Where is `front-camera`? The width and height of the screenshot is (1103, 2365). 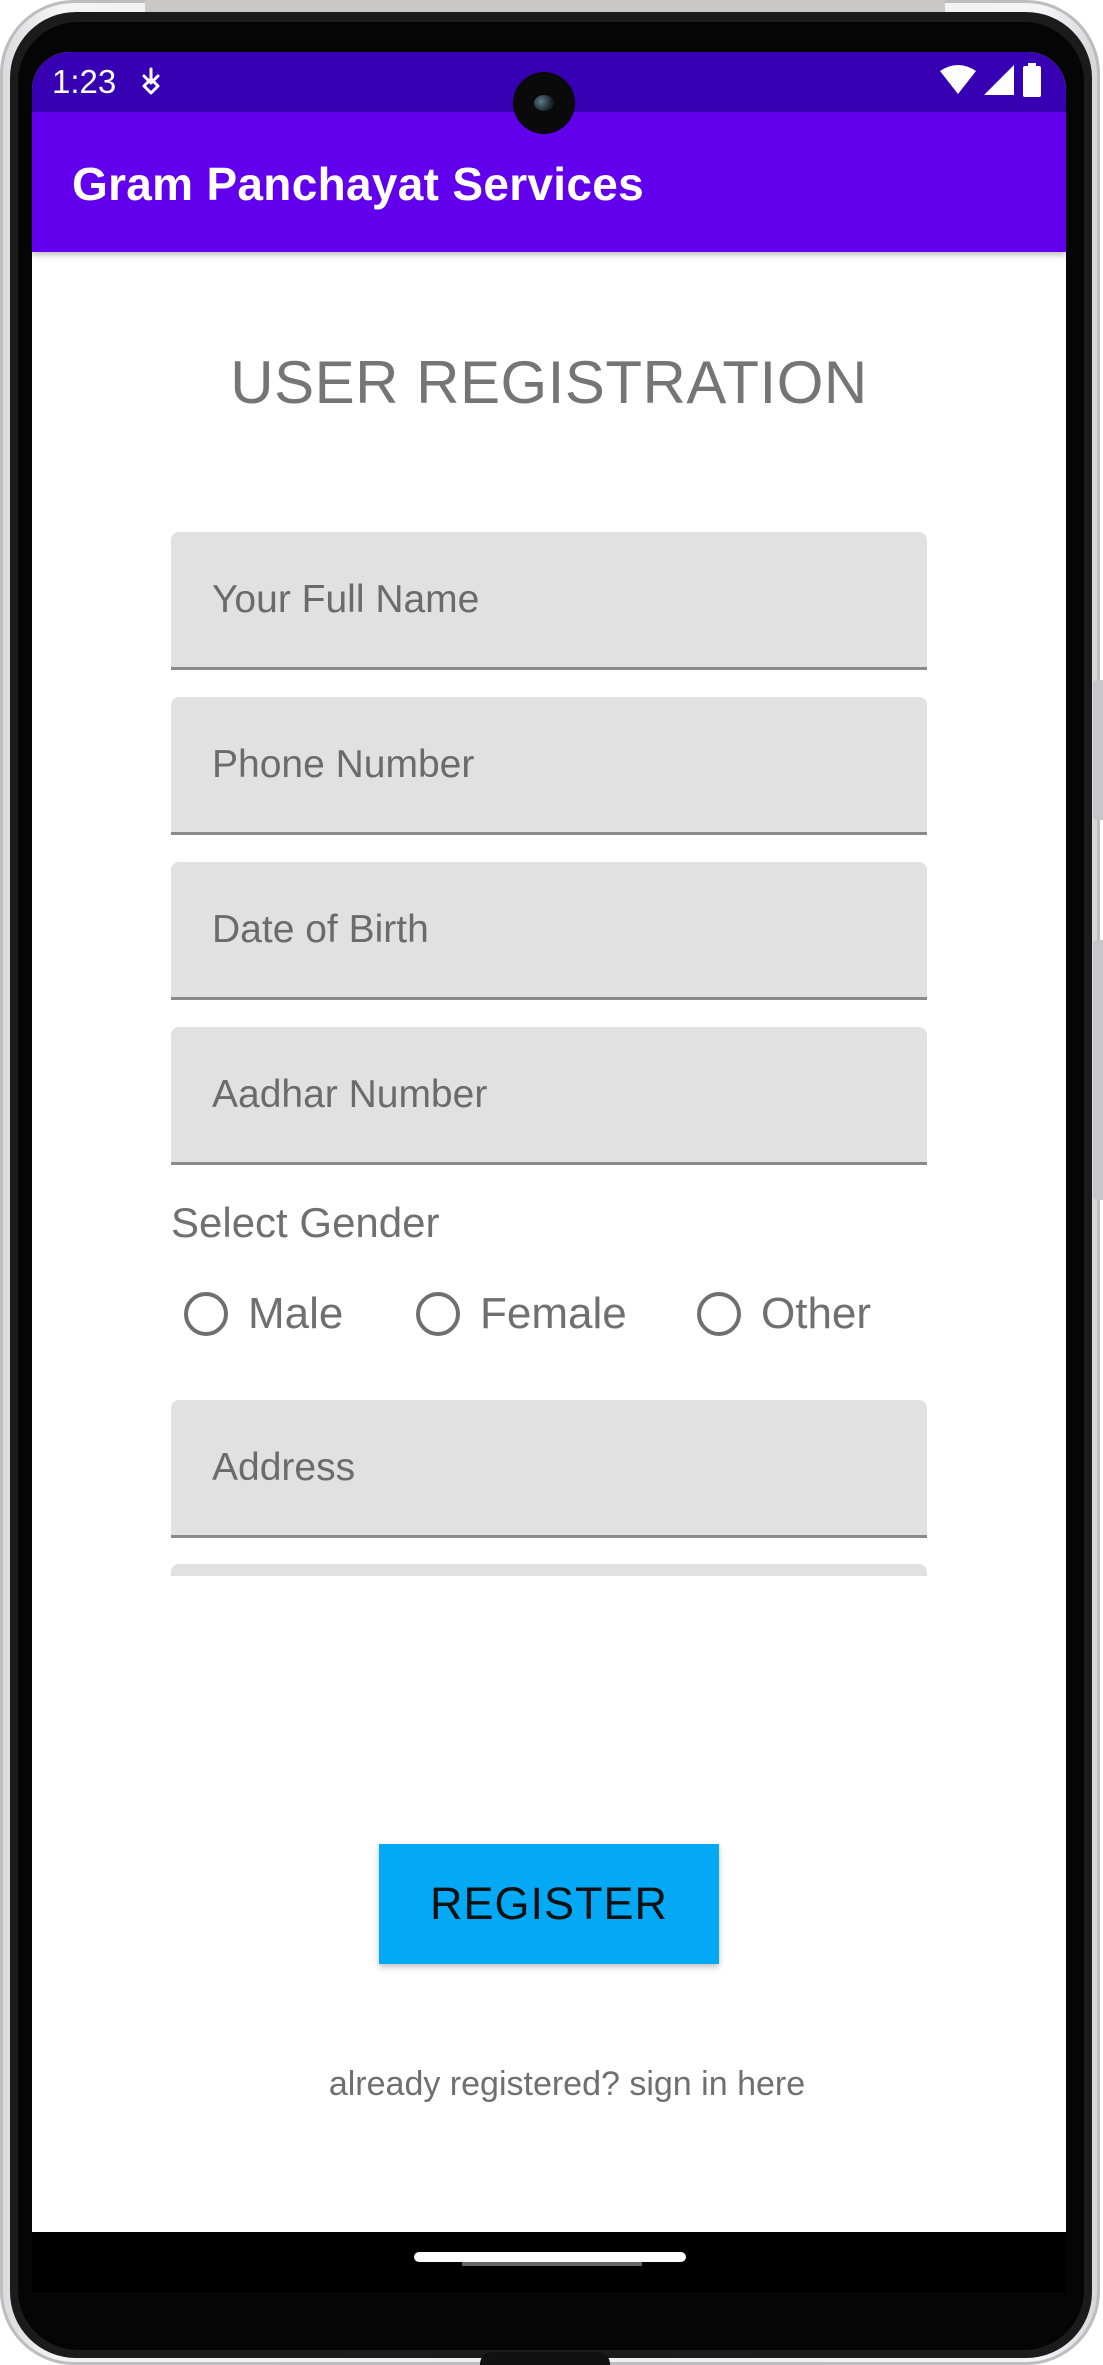
front-camera is located at coordinates (544, 103).